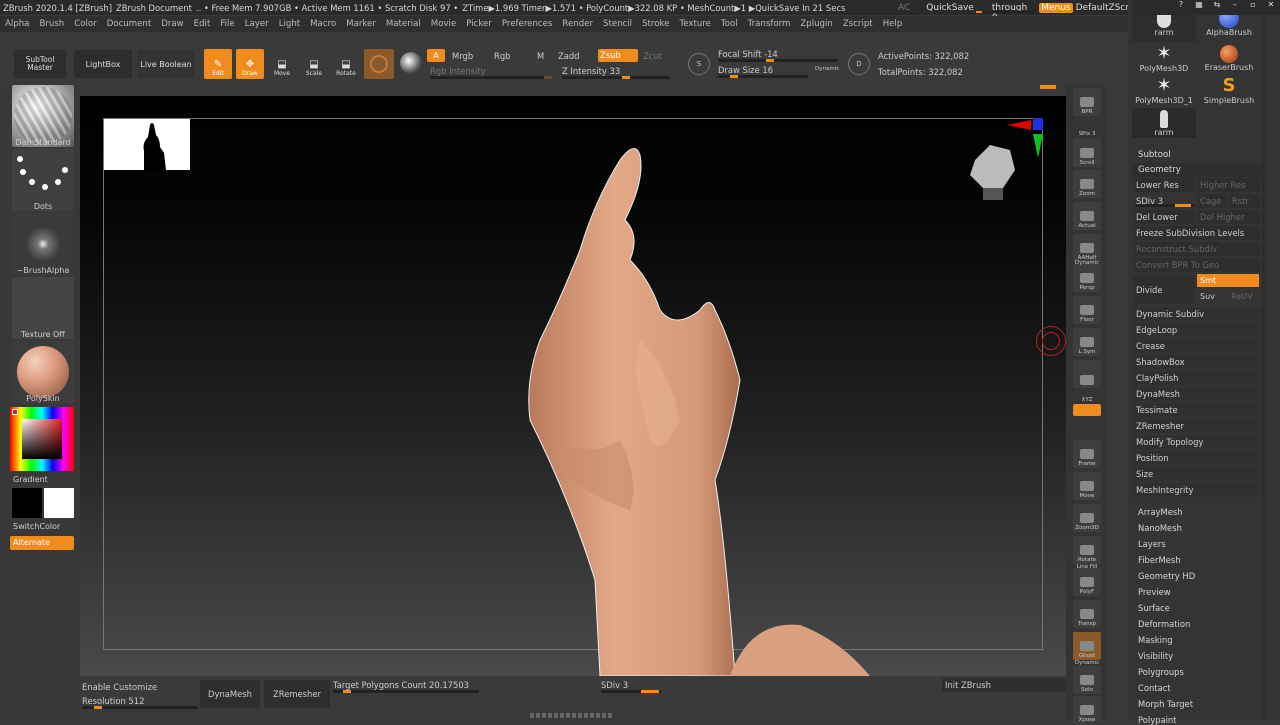  Describe the element at coordinates (119, 687) in the screenshot. I see `enable-customize-button: Enable Customize` at that location.